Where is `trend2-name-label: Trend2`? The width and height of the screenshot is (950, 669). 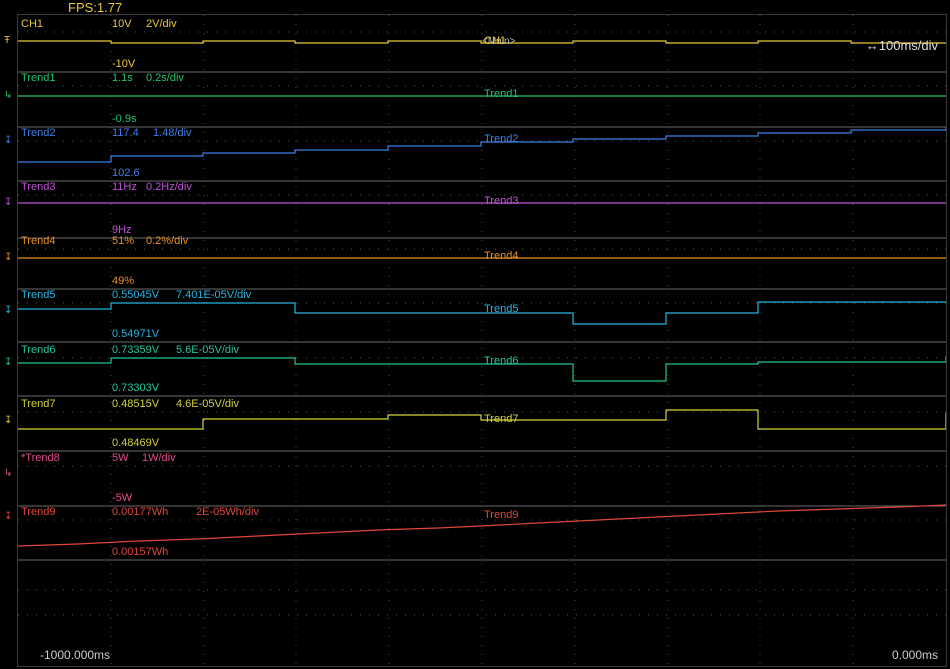
trend2-name-label: Trend2 is located at coordinates (38, 133).